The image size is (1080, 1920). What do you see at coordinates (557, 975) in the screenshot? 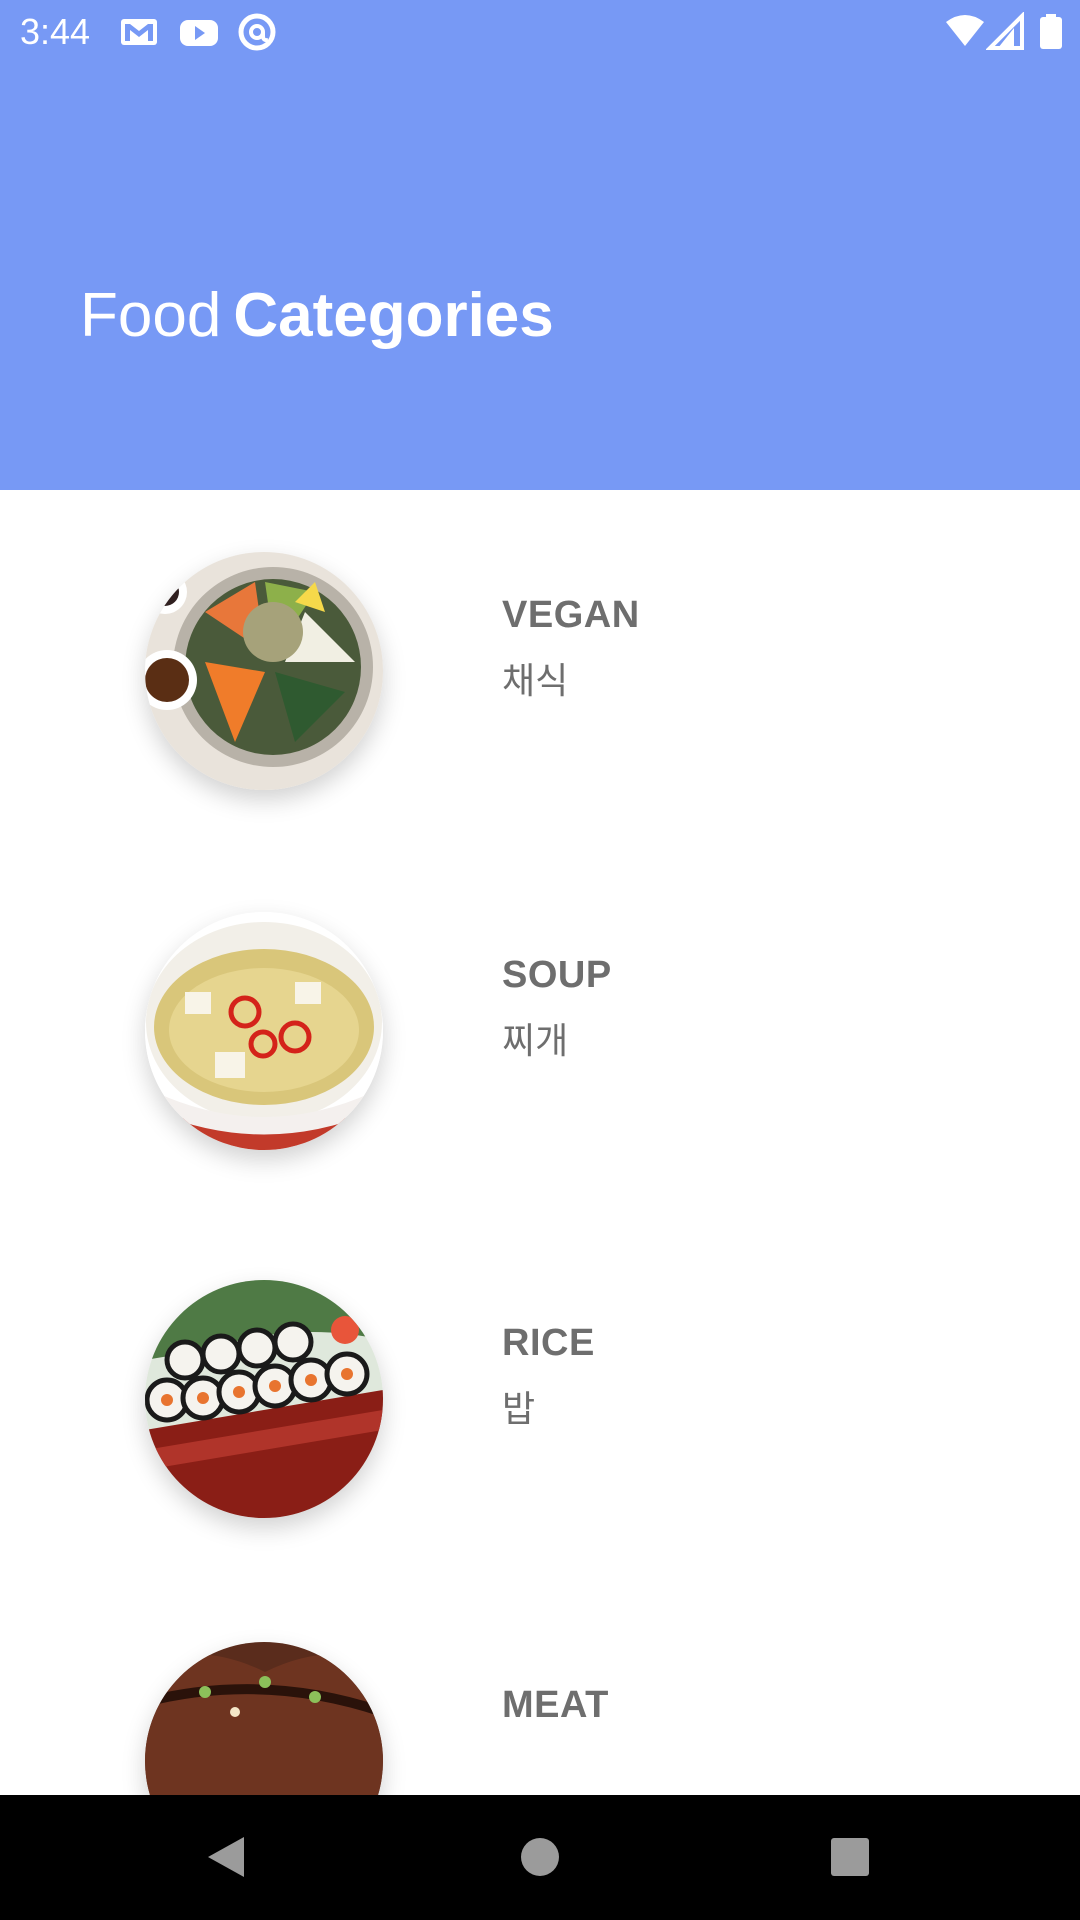
I see `category-name: SOUP` at bounding box center [557, 975].